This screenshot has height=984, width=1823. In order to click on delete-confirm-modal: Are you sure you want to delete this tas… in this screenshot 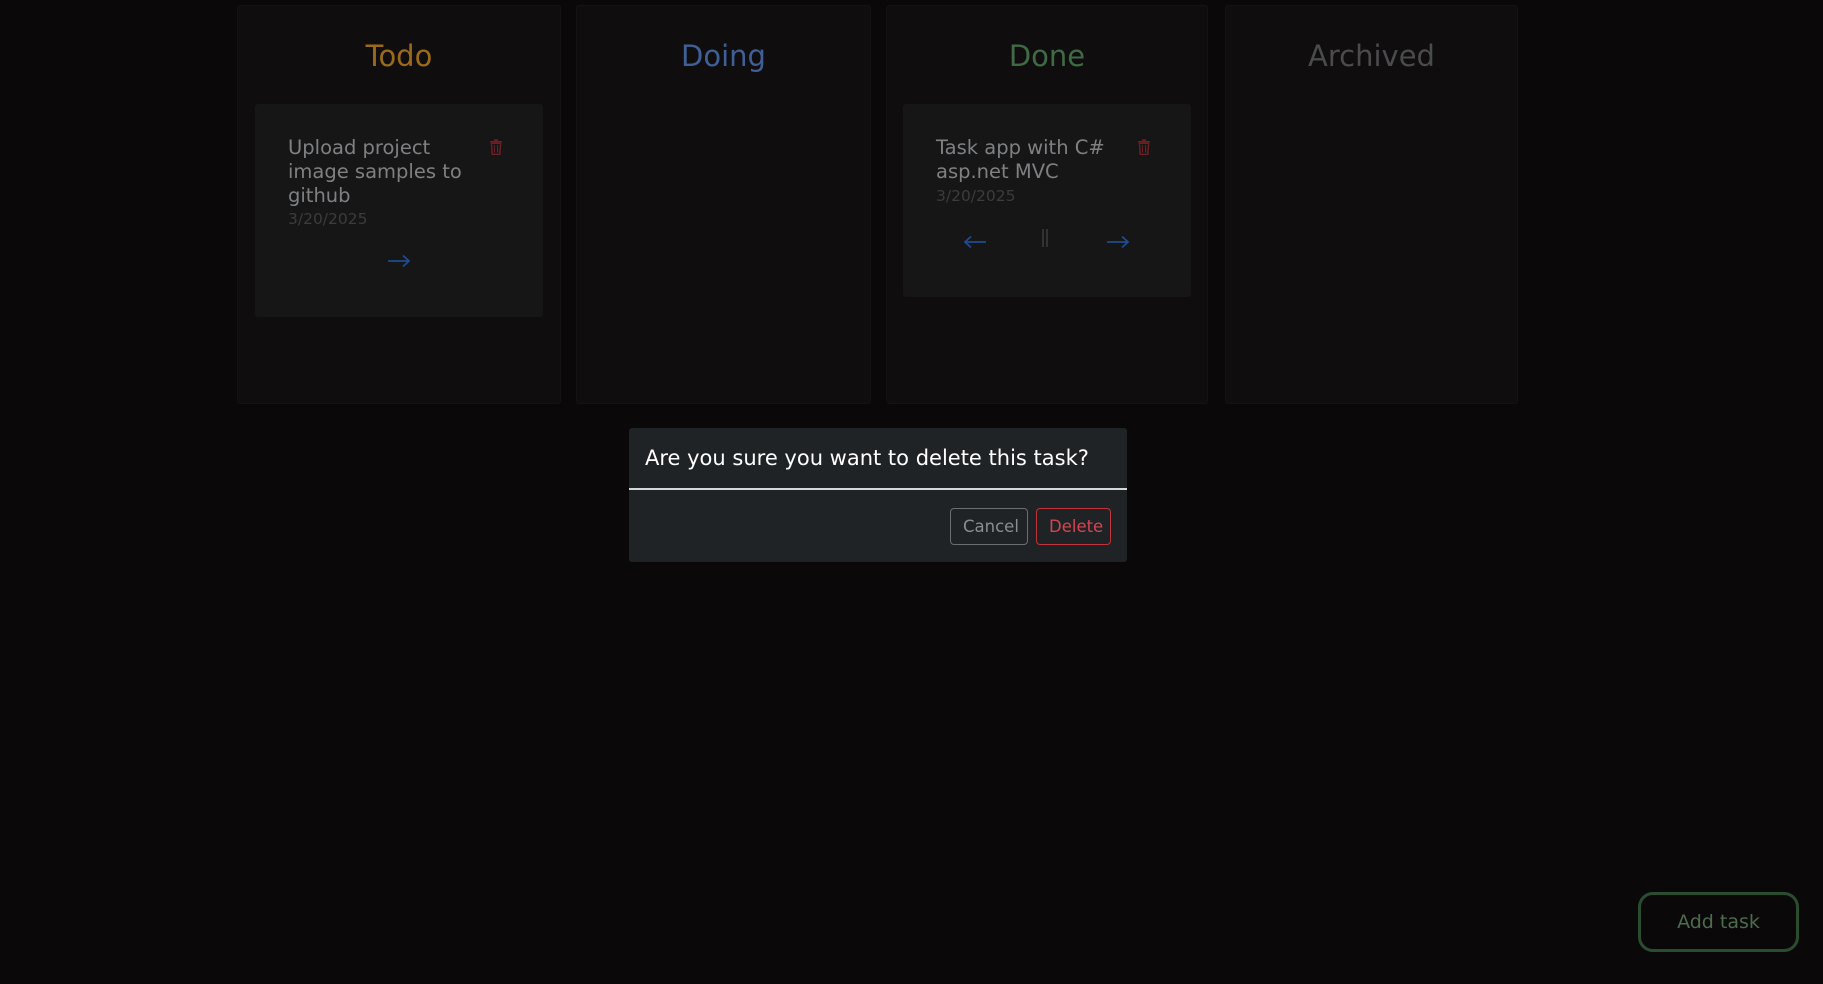, I will do `click(878, 495)`.